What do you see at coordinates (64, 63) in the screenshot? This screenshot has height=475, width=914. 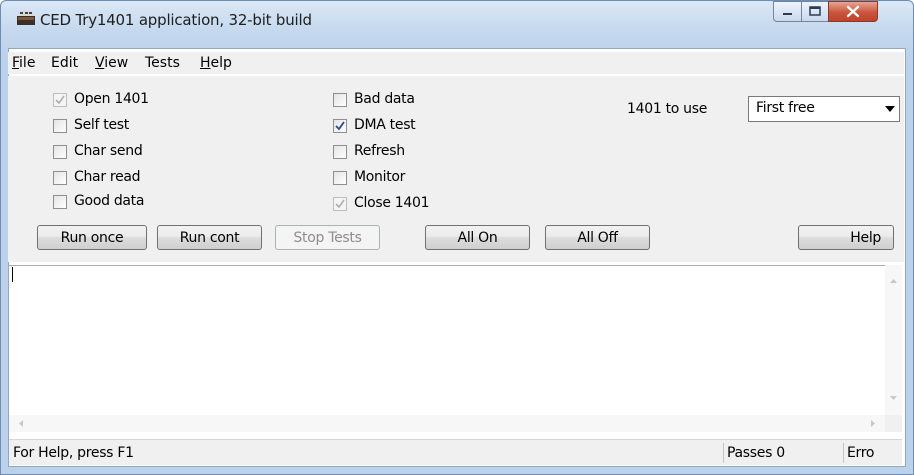 I see `menu-edit: Edit` at bounding box center [64, 63].